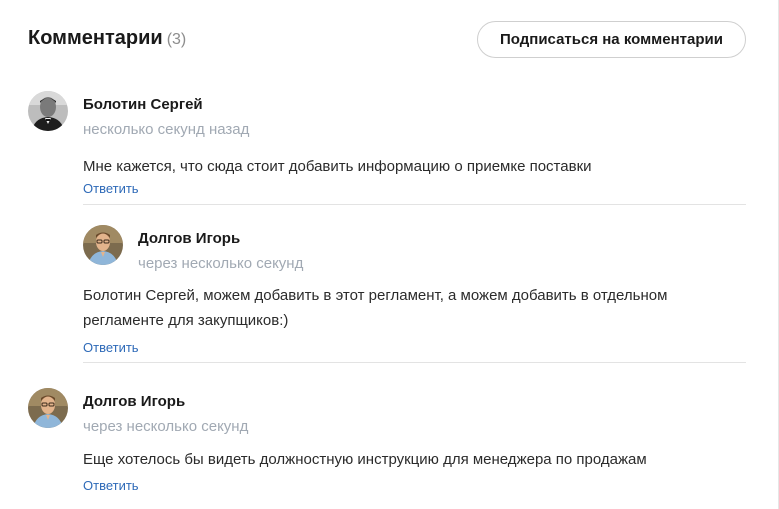 The image size is (779, 509). I want to click on subscribe-comments-button: Подписаться на комментарии, so click(611, 39).